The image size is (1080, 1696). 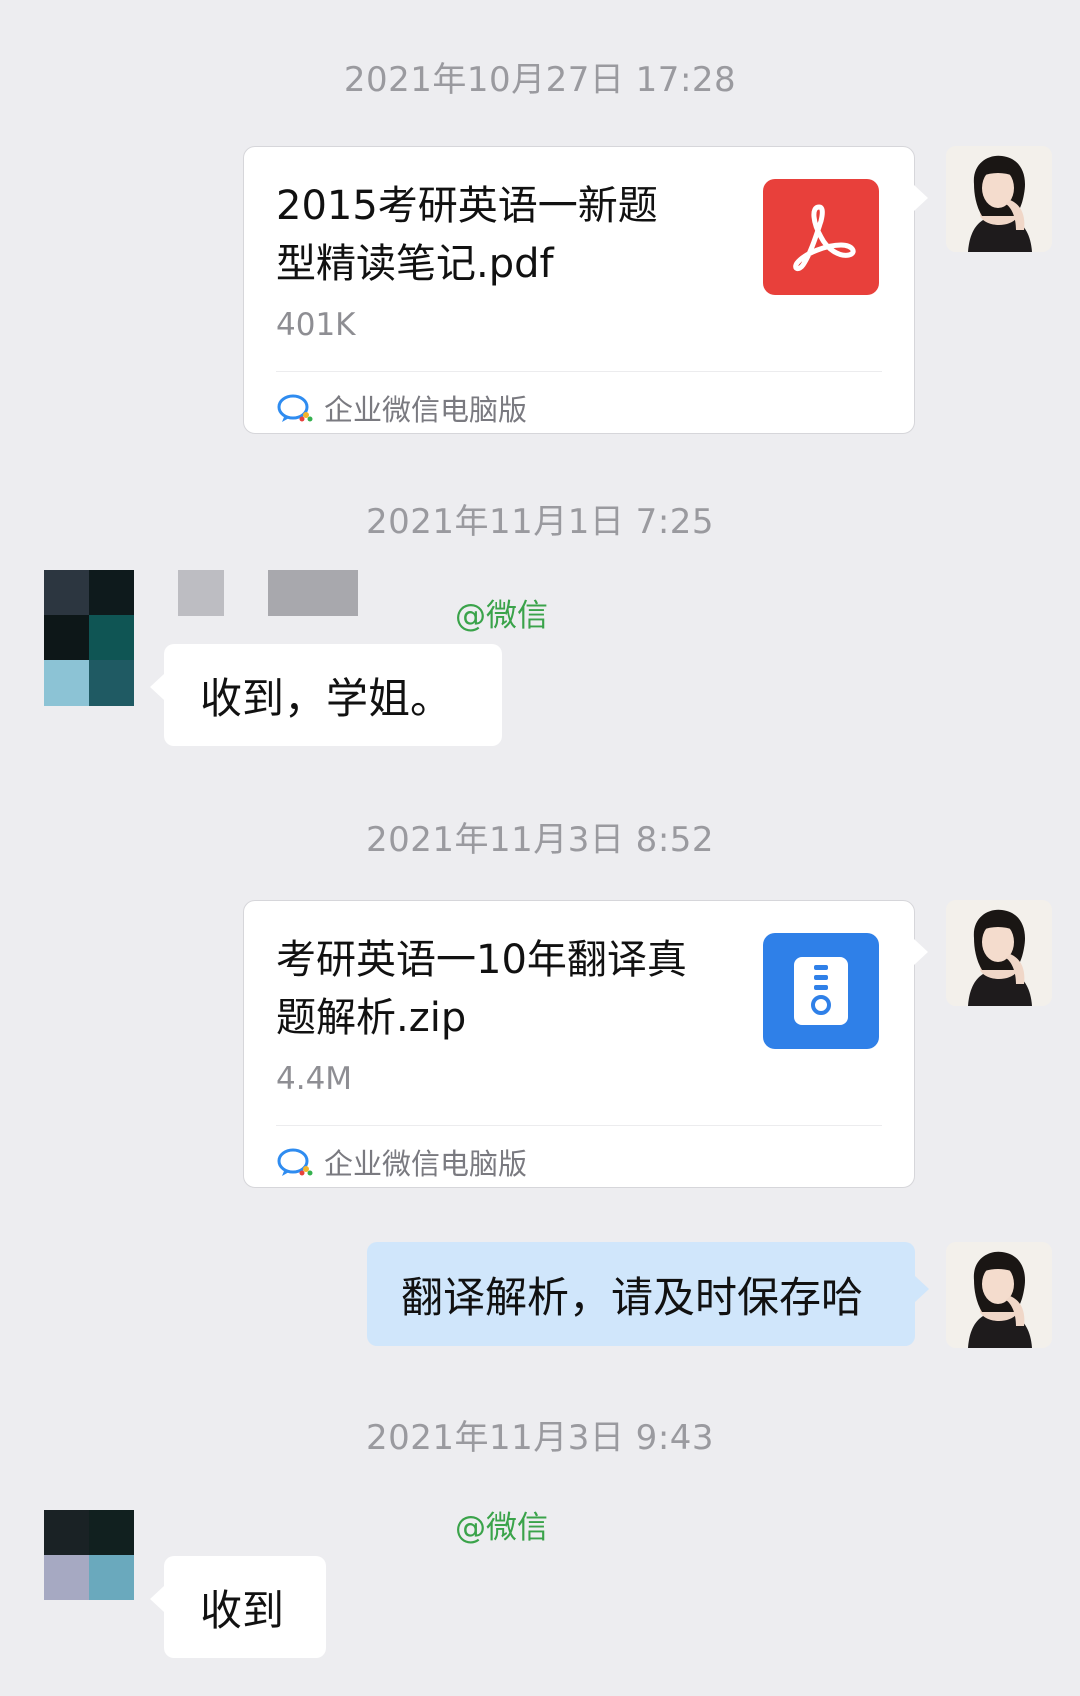 I want to click on message-text: 收到, so click(x=242, y=1610).